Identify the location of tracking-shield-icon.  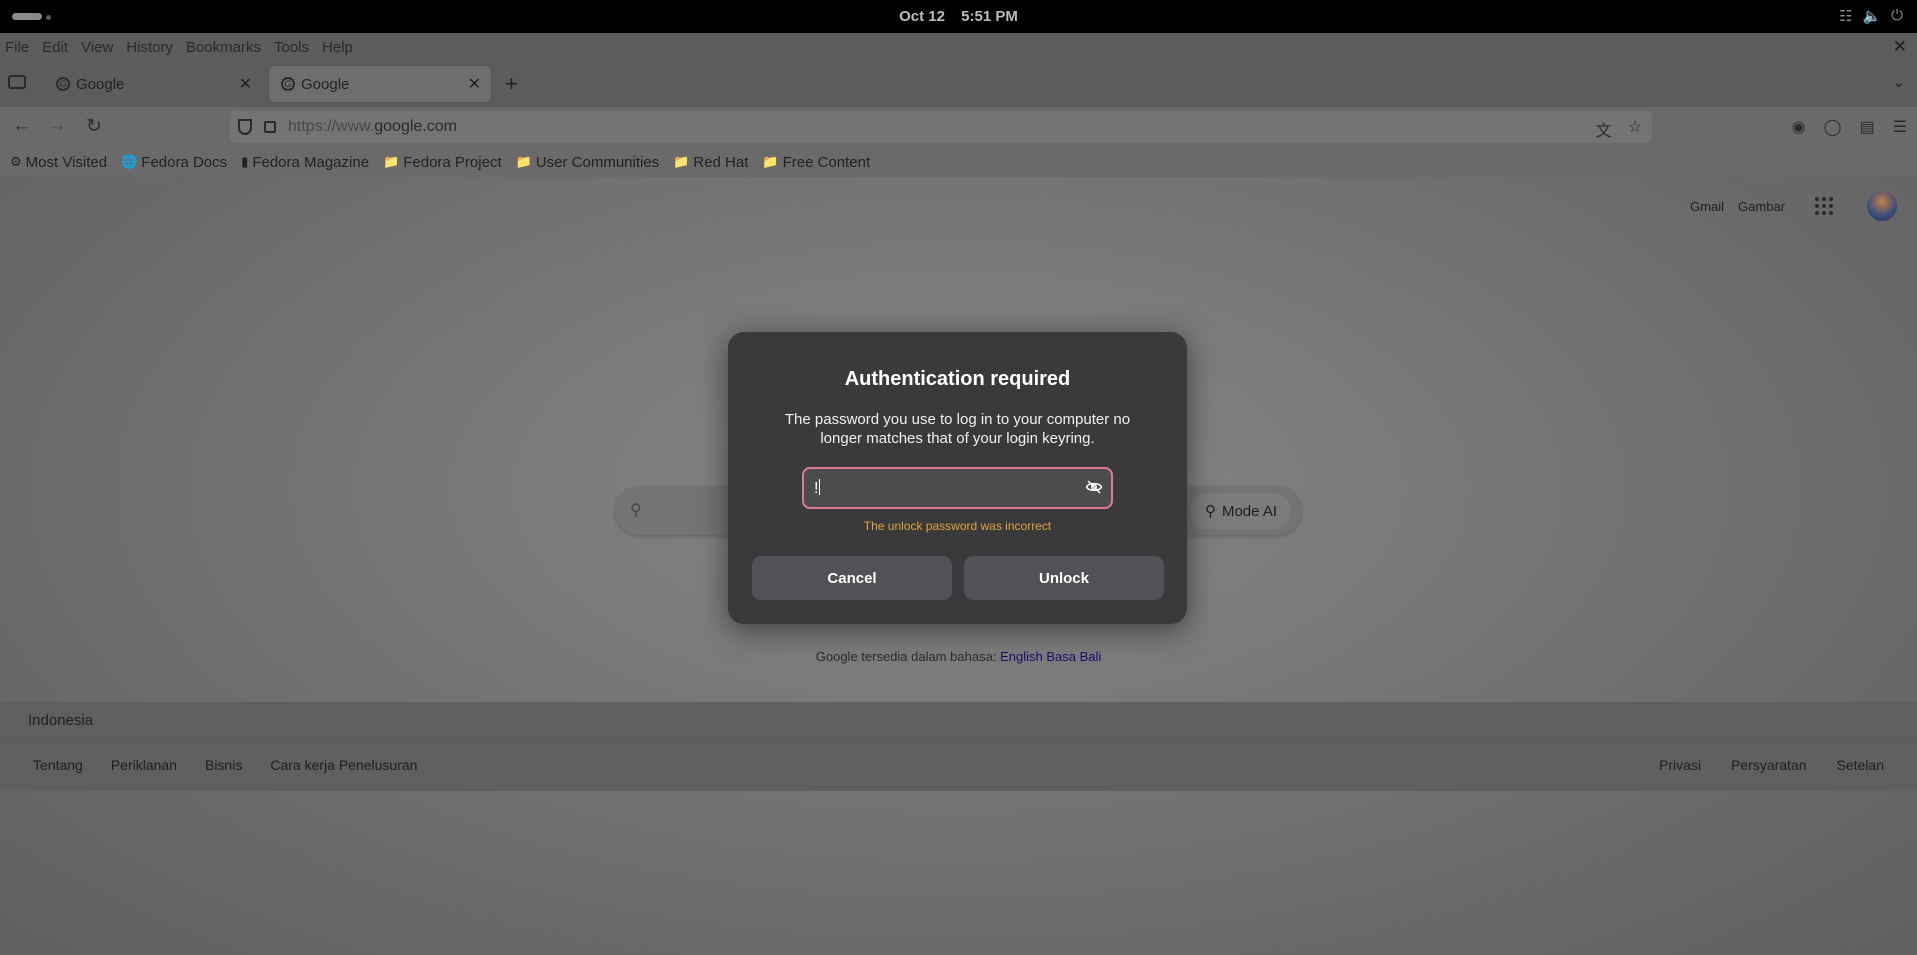
(245, 127).